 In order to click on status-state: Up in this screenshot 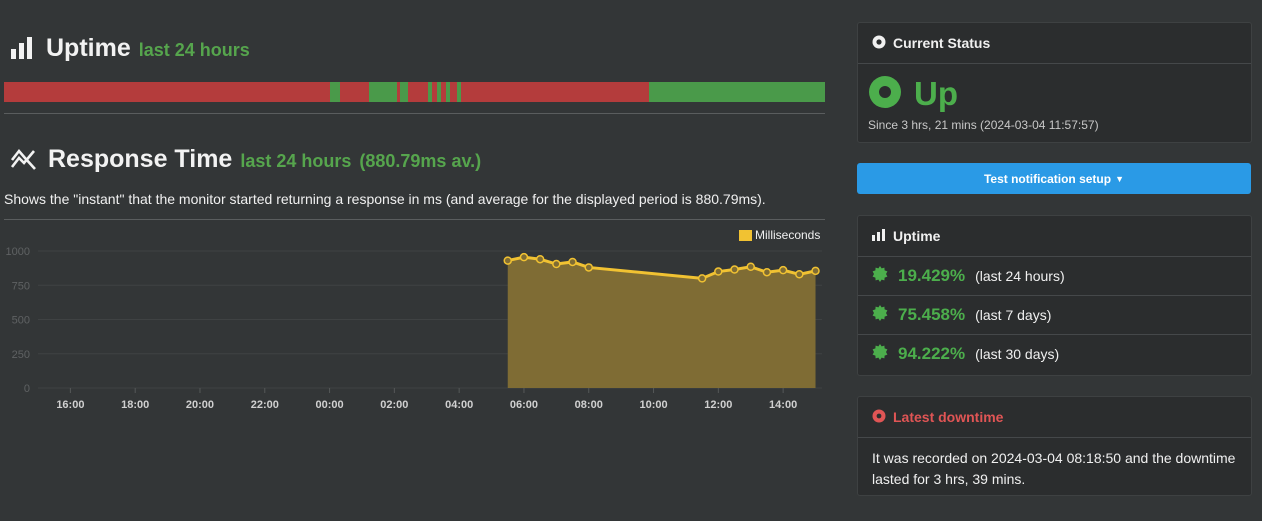, I will do `click(936, 93)`.